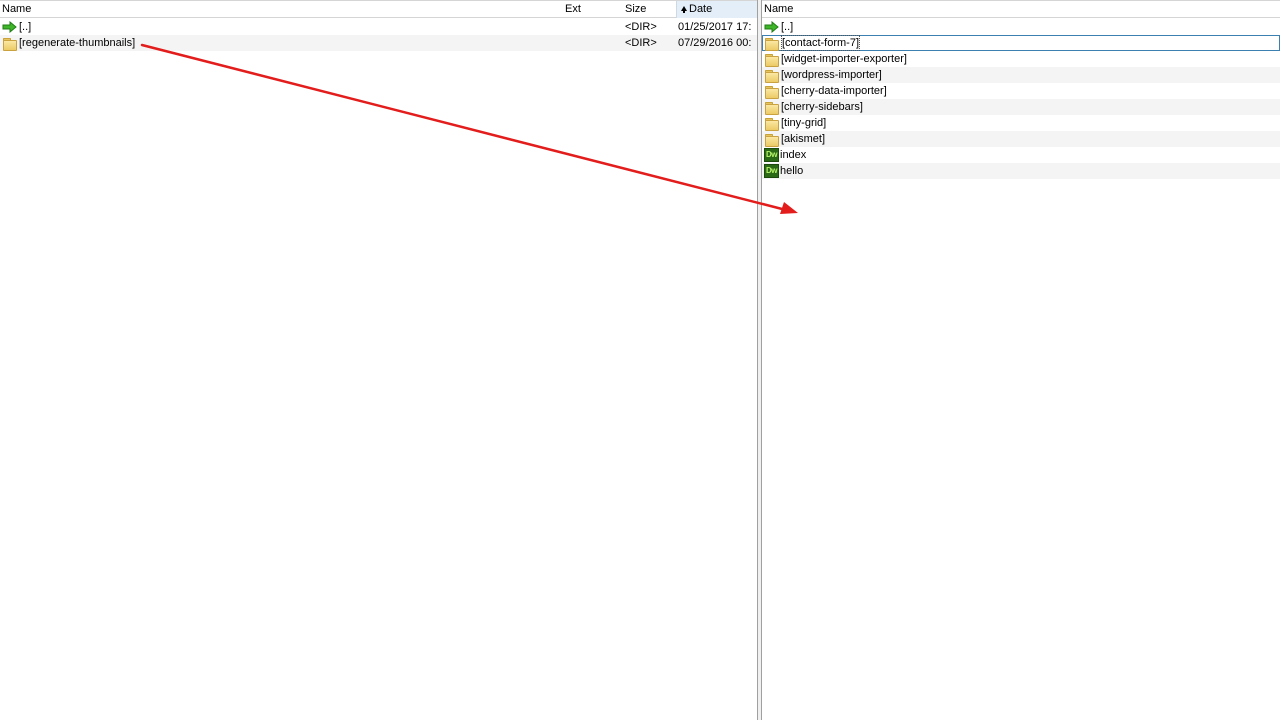  I want to click on right-name-column-header: Name, so click(1021, 9).